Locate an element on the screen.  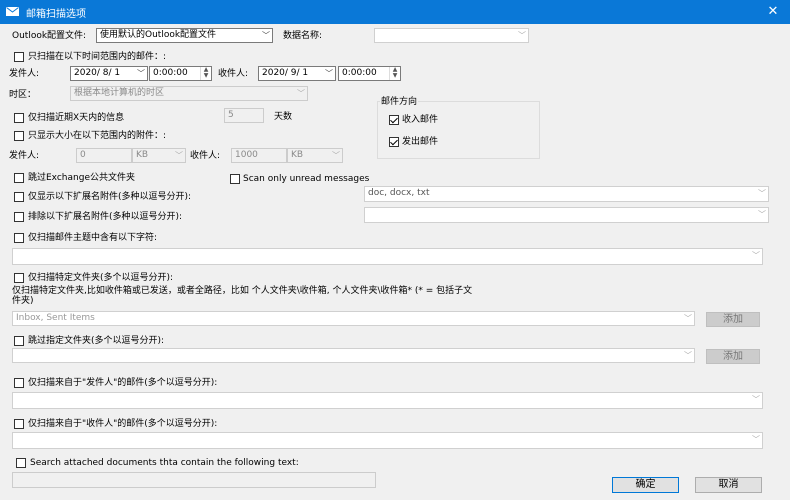
search-attached-checkbox is located at coordinates (21, 463).